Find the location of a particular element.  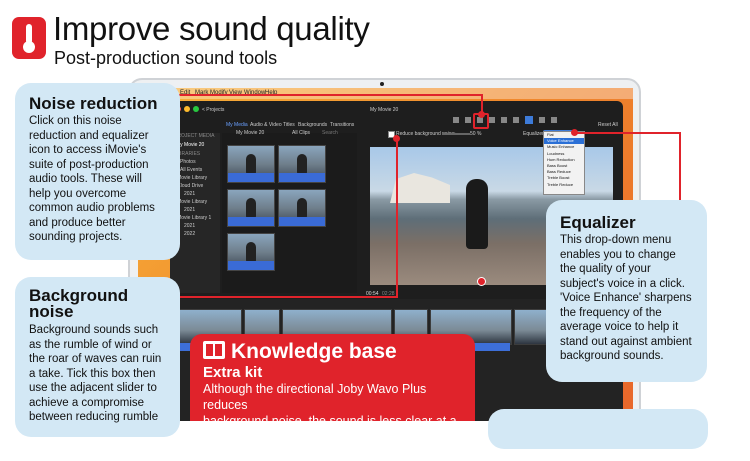

equalizer-label: Equalizer: is located at coordinates (534, 134).